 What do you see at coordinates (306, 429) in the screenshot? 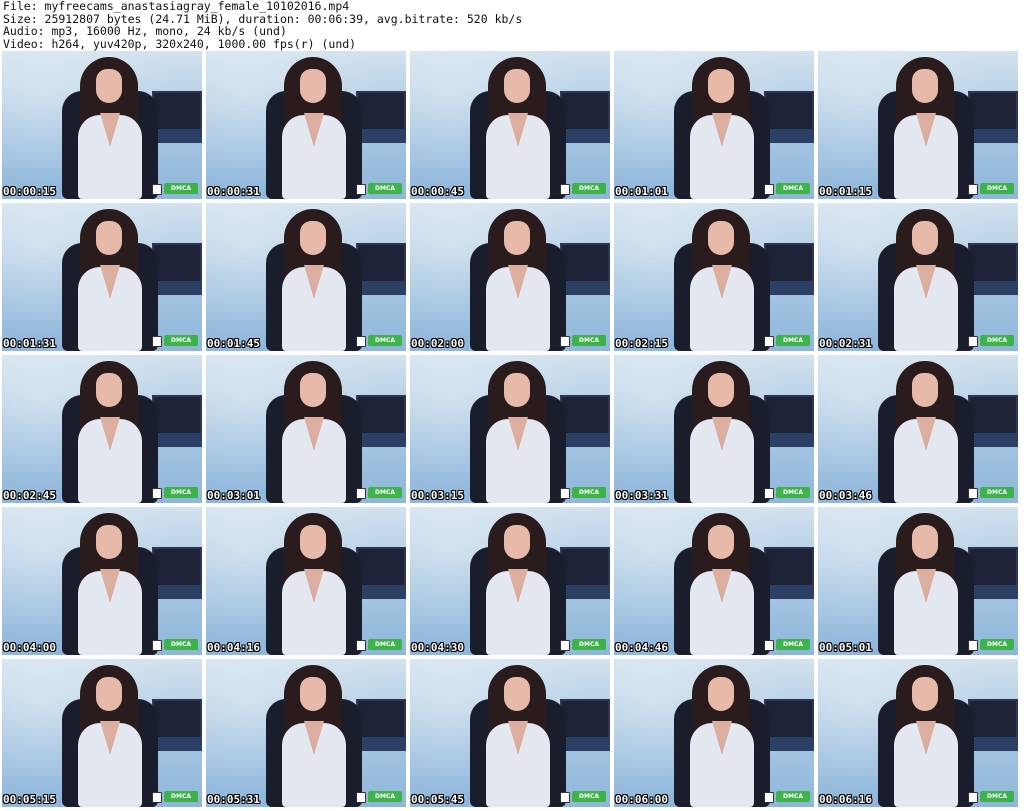
I see `video-thumbnail: DMCA 00:03:01` at bounding box center [306, 429].